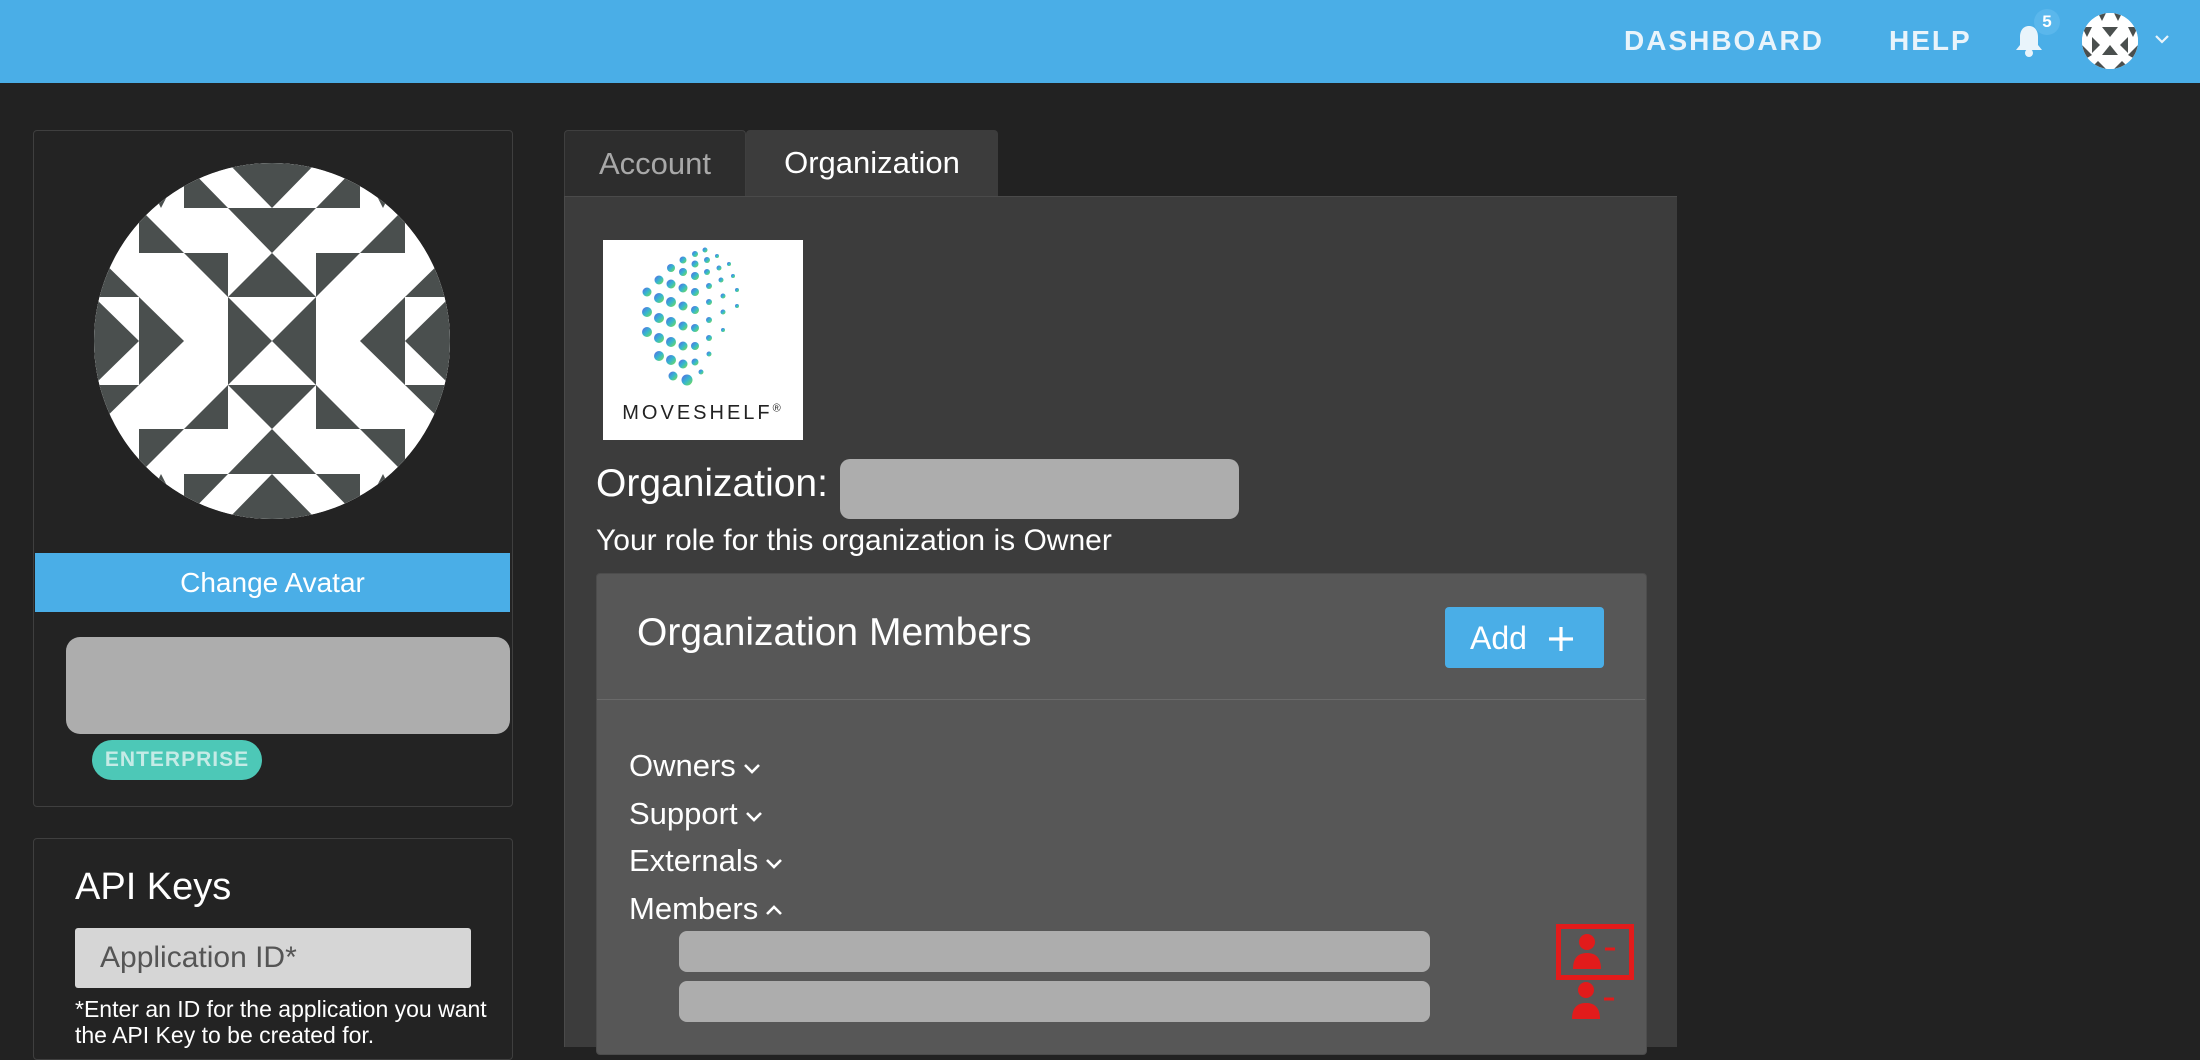  What do you see at coordinates (273, 958) in the screenshot?
I see `application-id-input` at bounding box center [273, 958].